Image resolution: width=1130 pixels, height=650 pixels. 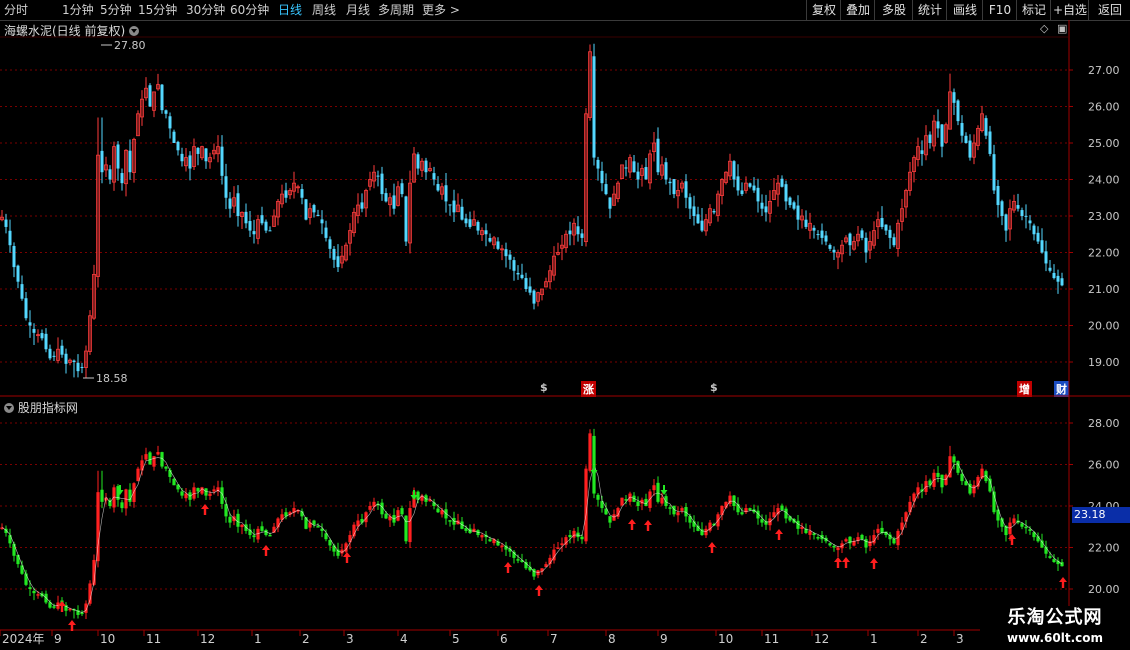 I want to click on sub-y-label-4: 20.00, so click(x=1104, y=589).